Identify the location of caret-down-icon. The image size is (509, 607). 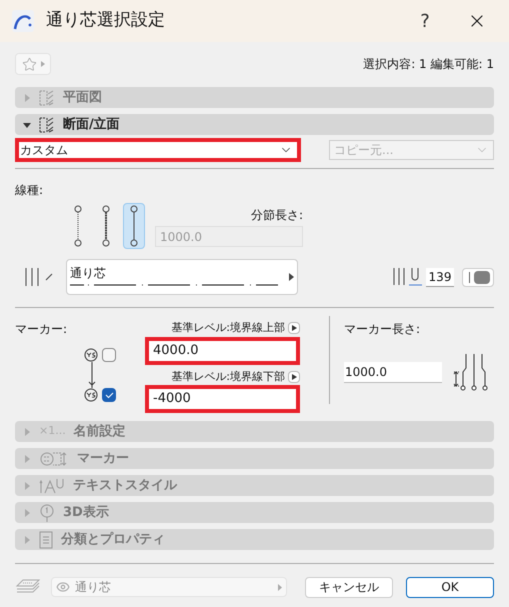
(27, 124).